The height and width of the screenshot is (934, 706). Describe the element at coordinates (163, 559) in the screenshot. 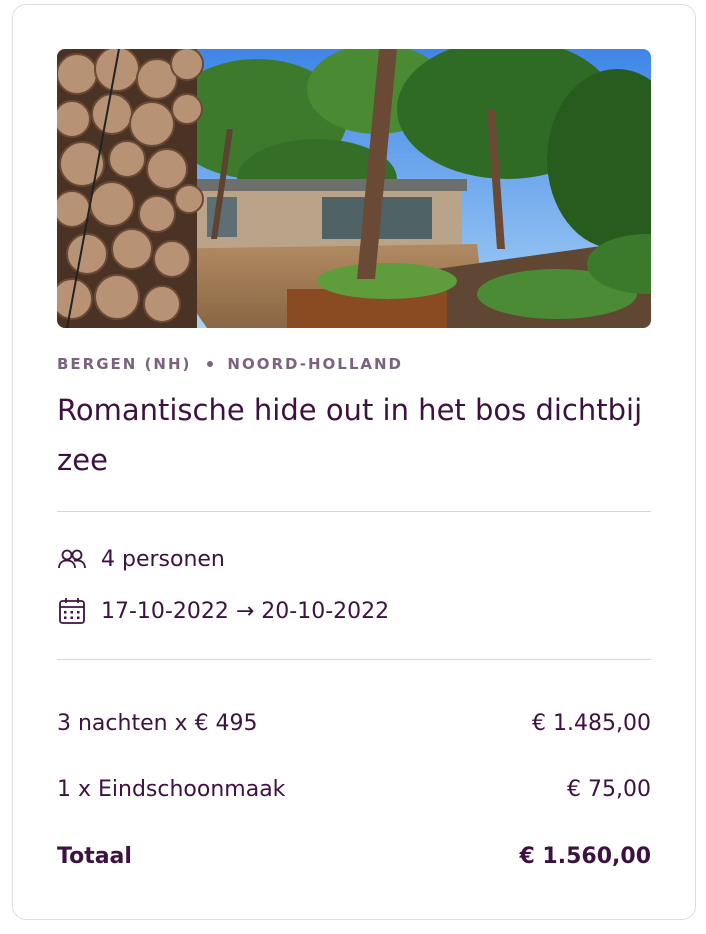

I see `guests-text: 4 personen` at that location.